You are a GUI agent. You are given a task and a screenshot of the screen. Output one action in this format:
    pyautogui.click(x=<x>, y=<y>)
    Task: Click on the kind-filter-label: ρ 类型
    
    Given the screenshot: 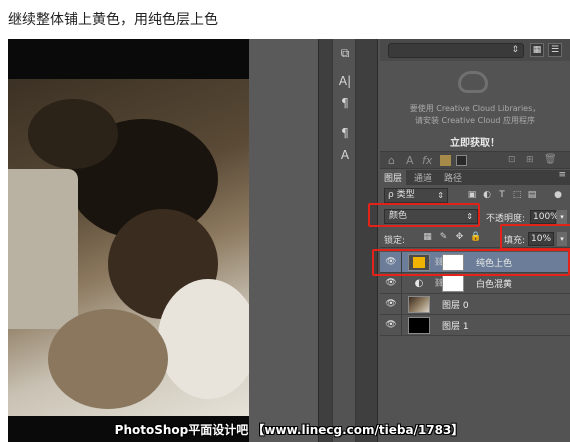 What is the action you would take?
    pyautogui.click(x=401, y=195)
    